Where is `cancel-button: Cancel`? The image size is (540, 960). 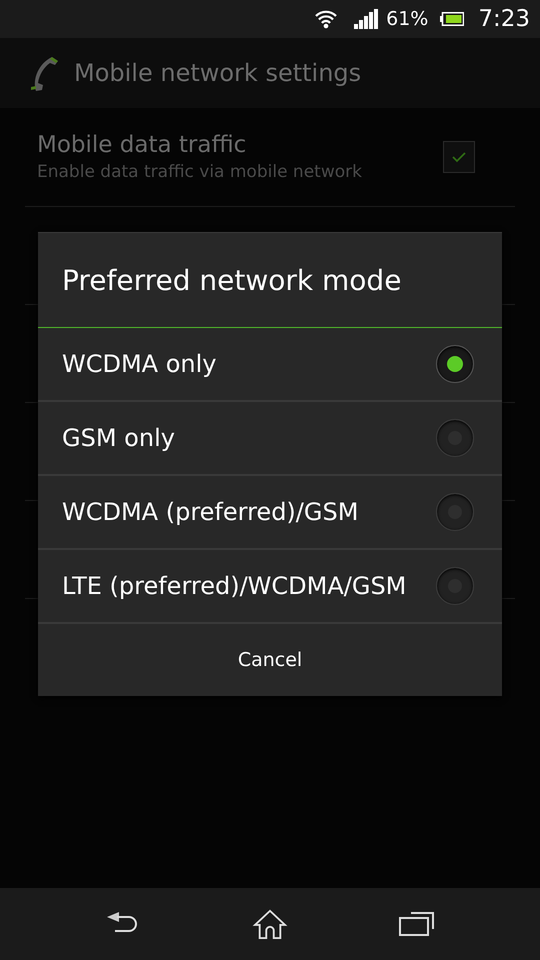 cancel-button: Cancel is located at coordinates (270, 660).